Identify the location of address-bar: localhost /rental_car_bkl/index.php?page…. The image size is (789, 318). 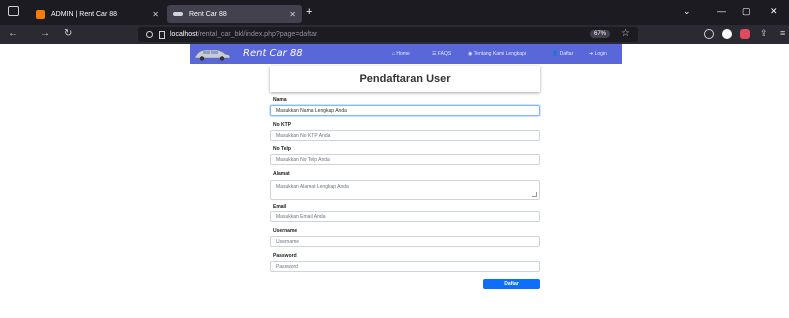
(388, 34).